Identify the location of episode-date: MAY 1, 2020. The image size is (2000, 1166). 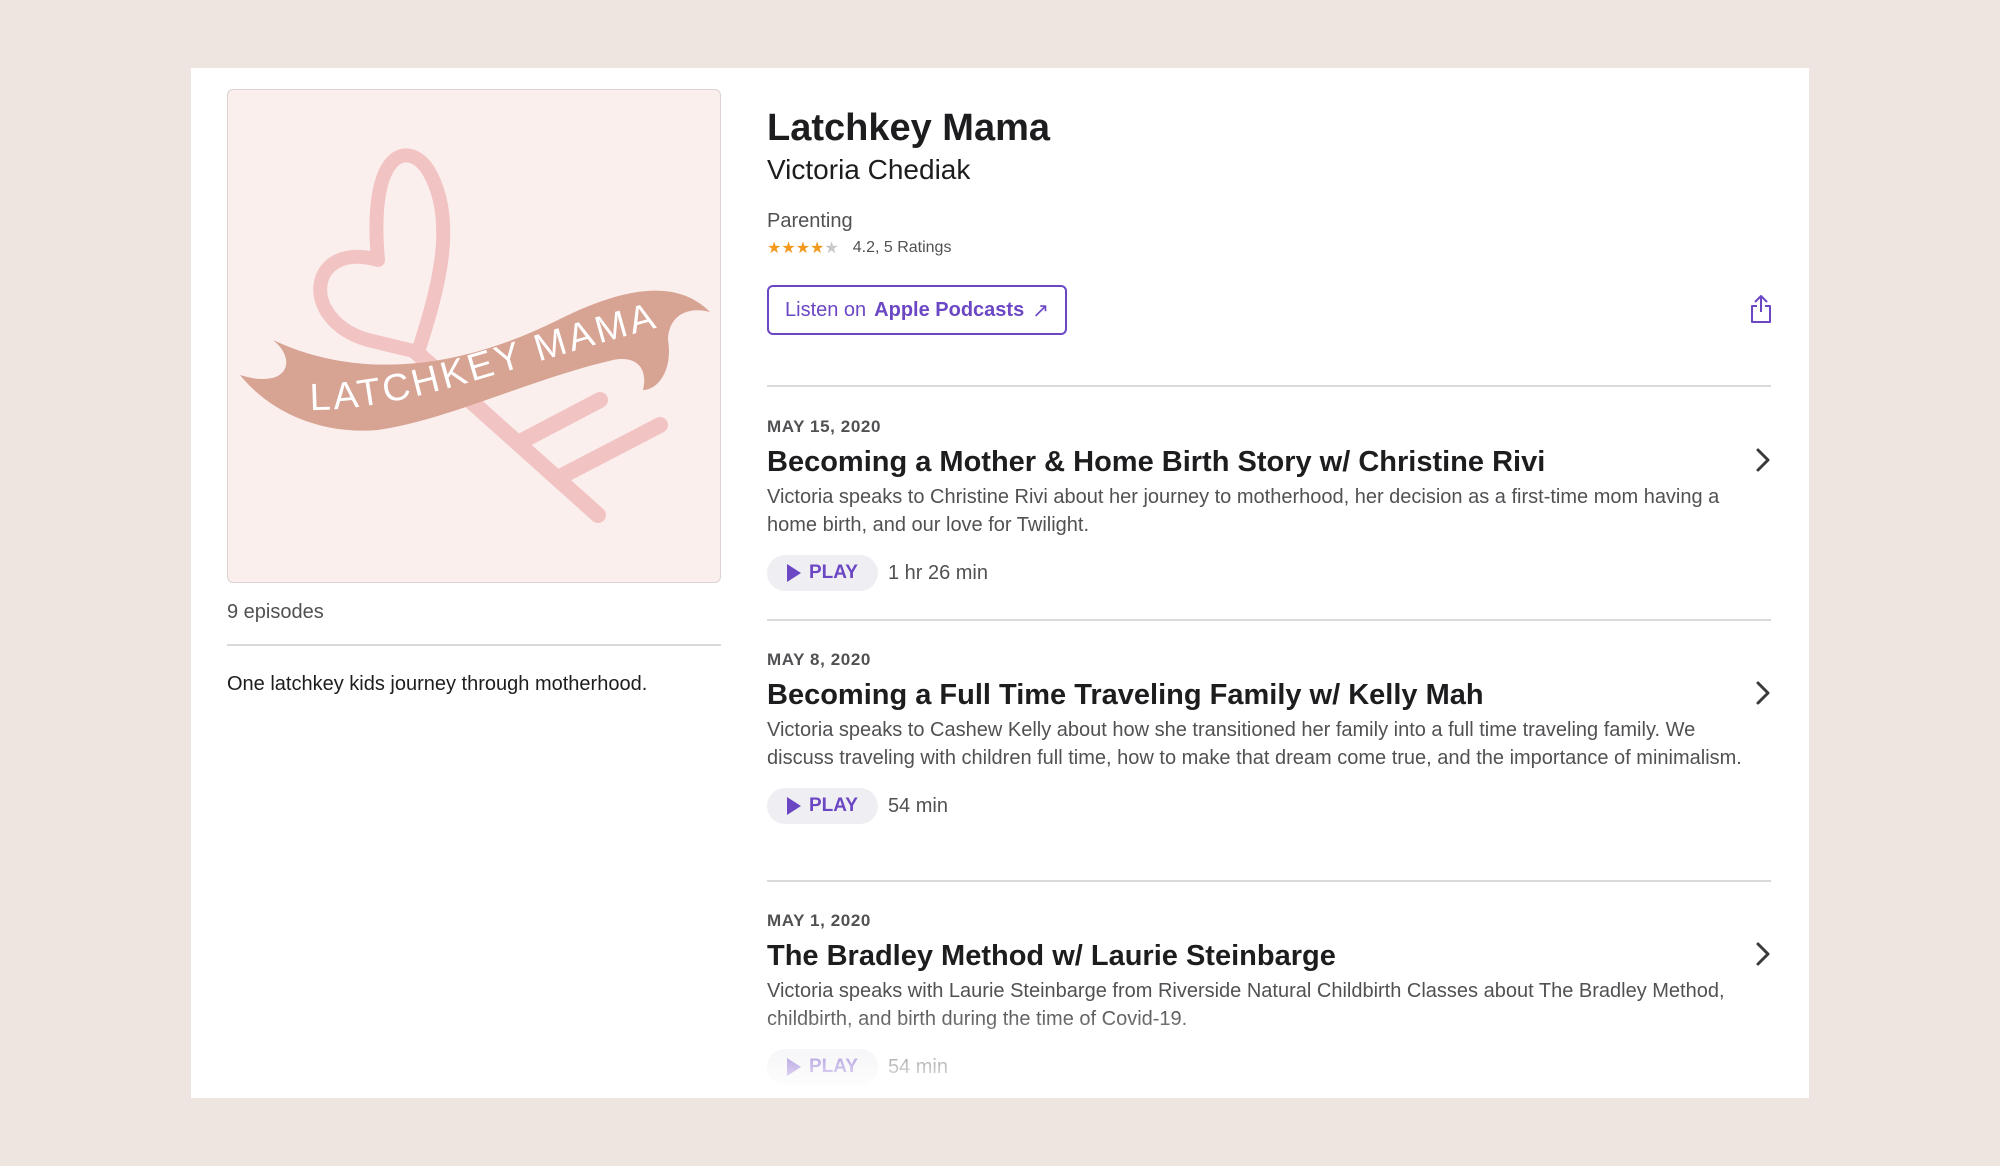
(819, 920).